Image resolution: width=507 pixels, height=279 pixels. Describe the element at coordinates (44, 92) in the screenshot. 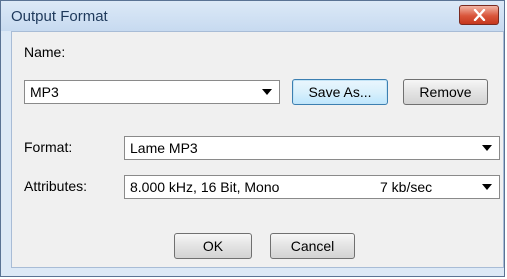

I see `name-value: MP3` at that location.